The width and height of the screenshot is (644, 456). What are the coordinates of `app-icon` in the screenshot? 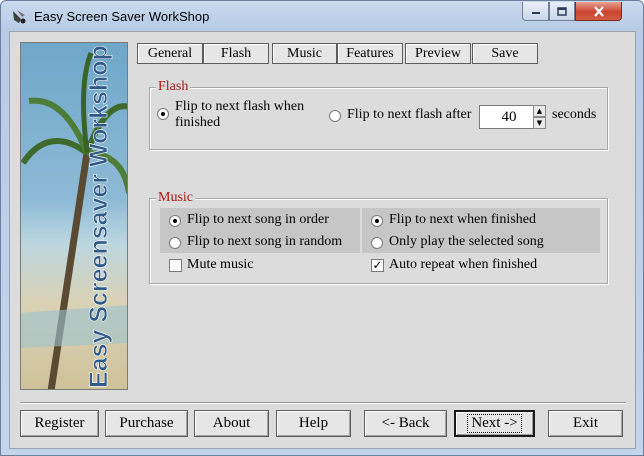 It's located at (19, 17).